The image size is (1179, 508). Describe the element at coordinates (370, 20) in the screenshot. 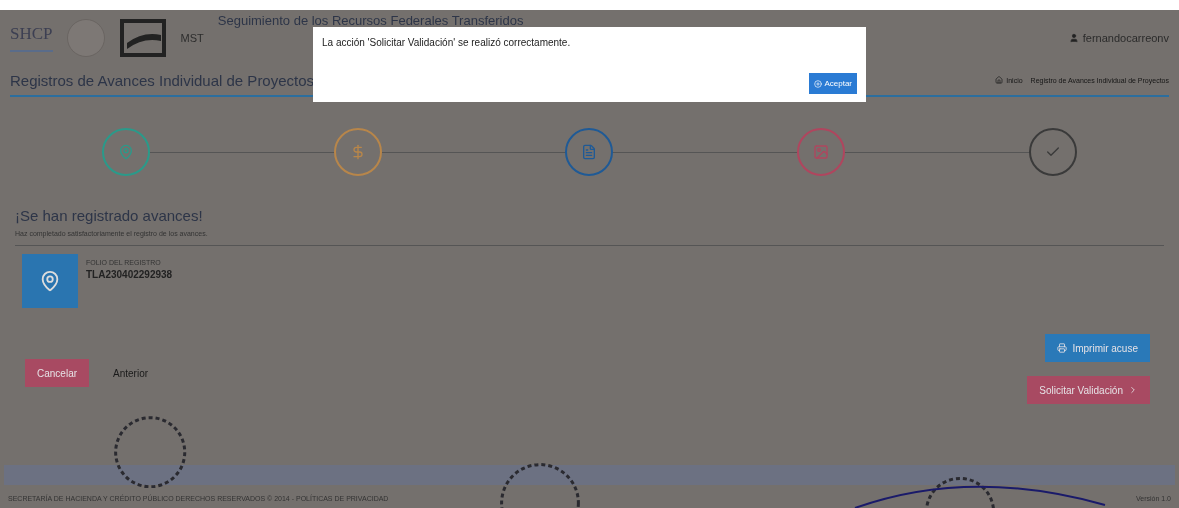

I see `app-title: Seguimiento de los Recursos Federales Transferidos` at that location.